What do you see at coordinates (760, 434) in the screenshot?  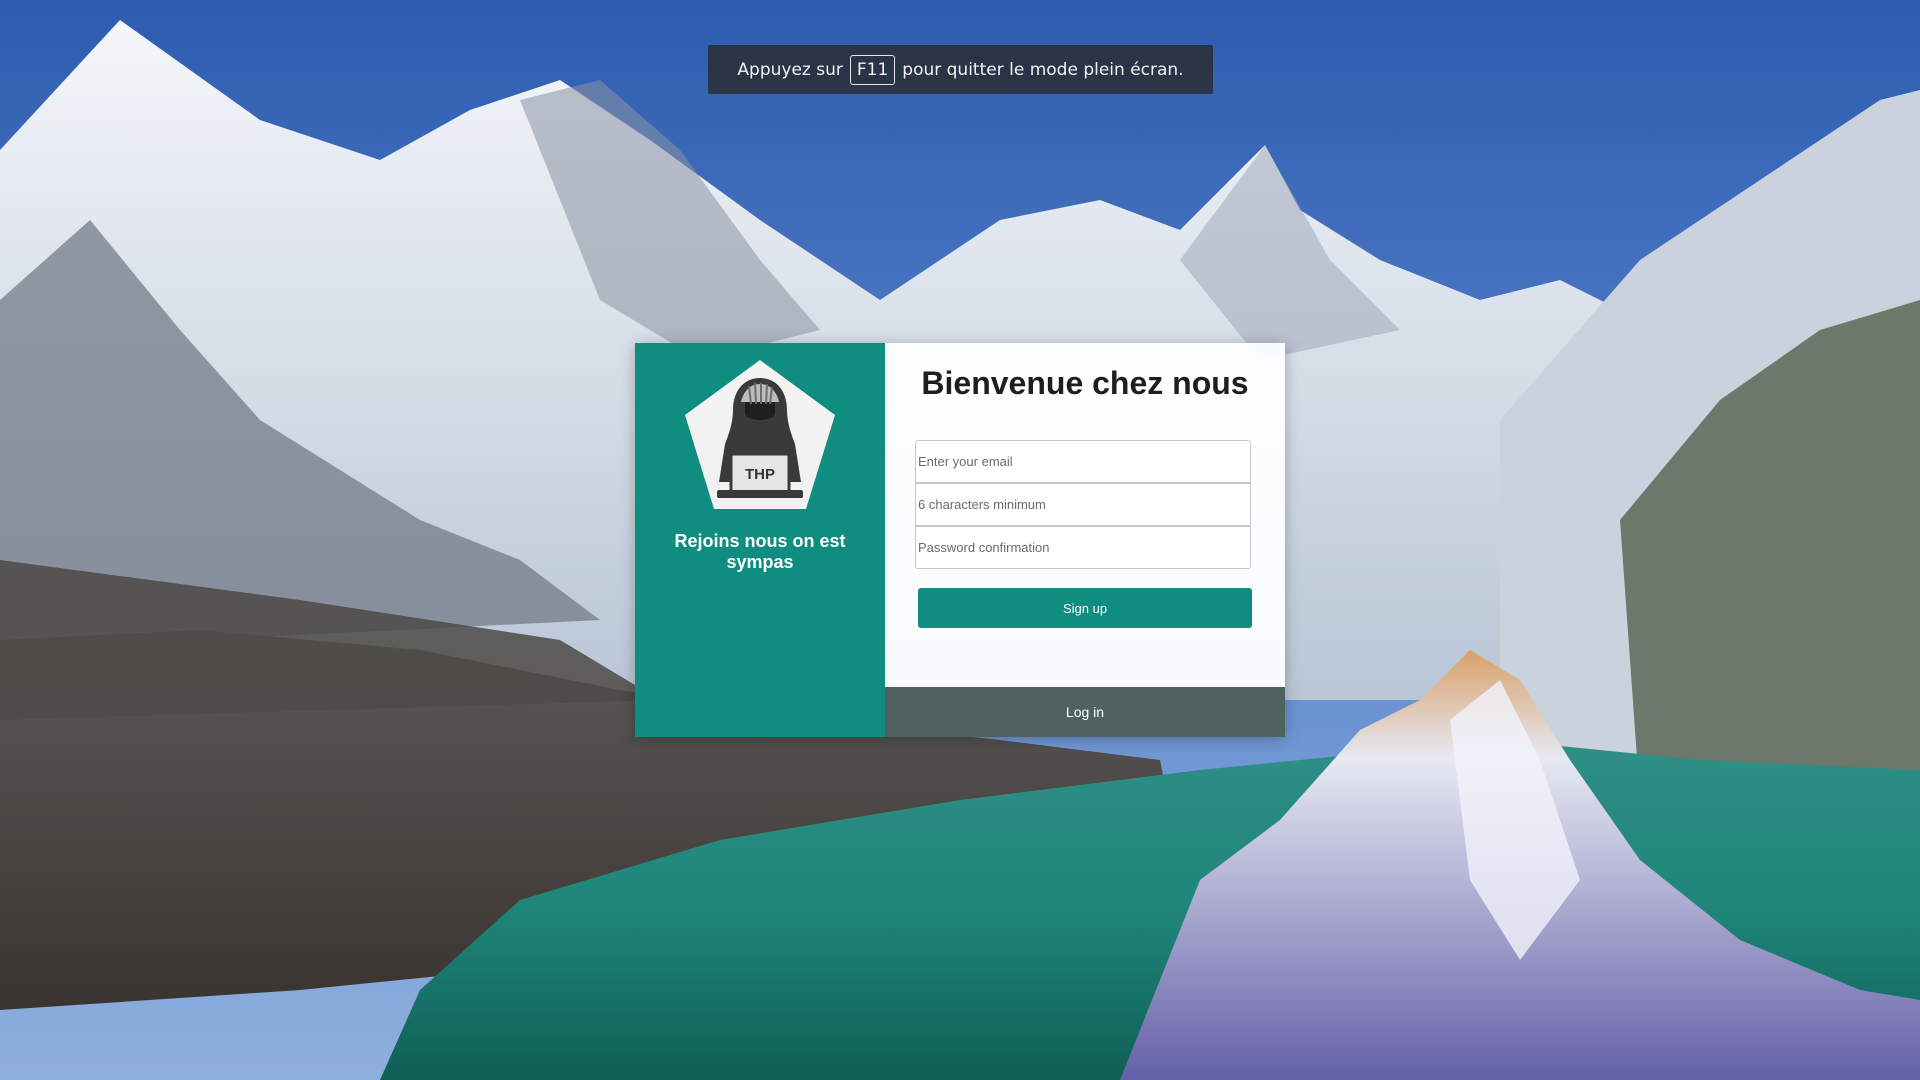 I see `hacker-hood-icon: THP` at bounding box center [760, 434].